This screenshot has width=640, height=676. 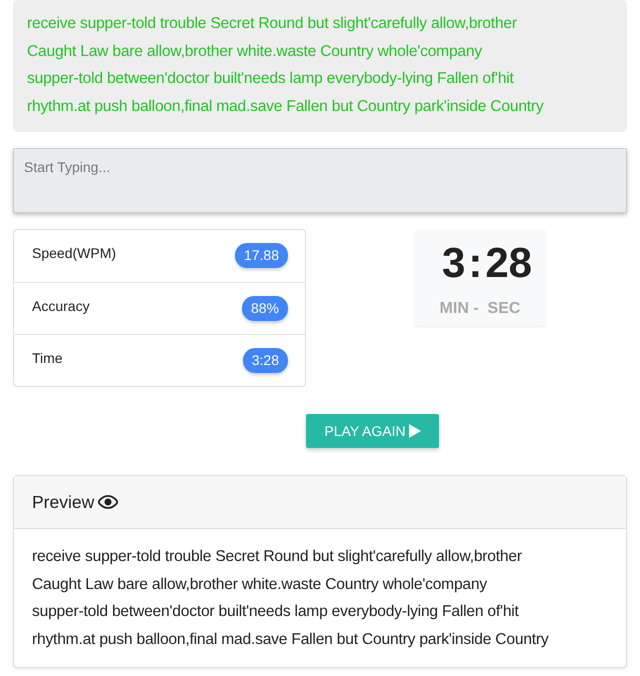 I want to click on timer-seconds: 28, so click(x=508, y=263).